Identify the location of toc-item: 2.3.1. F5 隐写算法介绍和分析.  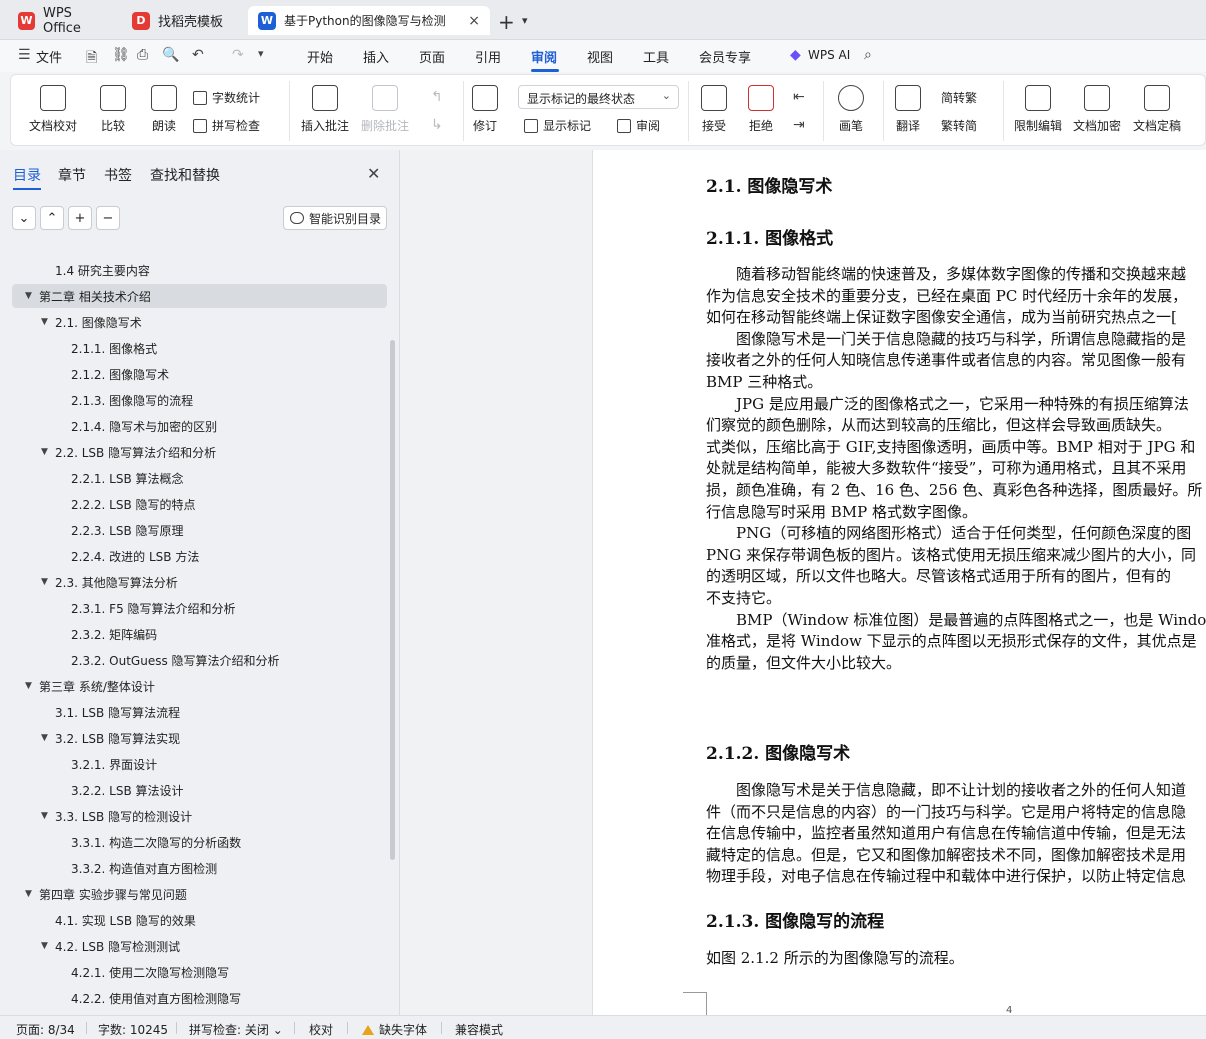
(199, 608).